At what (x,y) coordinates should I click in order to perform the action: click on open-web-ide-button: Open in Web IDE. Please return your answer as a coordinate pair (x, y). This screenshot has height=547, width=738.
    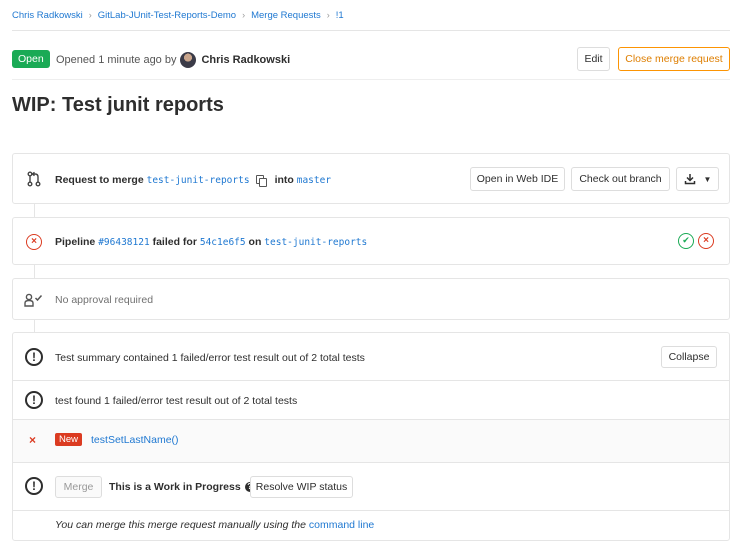
    Looking at the image, I should click on (517, 179).